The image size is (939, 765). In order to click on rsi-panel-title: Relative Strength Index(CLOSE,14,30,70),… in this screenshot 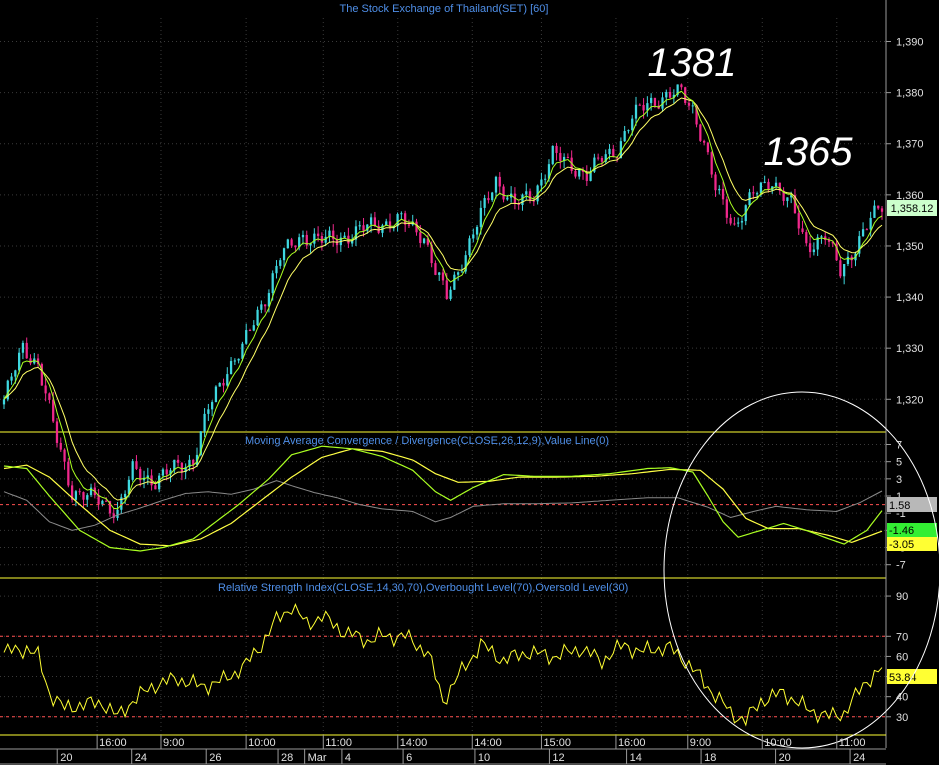, I will do `click(423, 588)`.